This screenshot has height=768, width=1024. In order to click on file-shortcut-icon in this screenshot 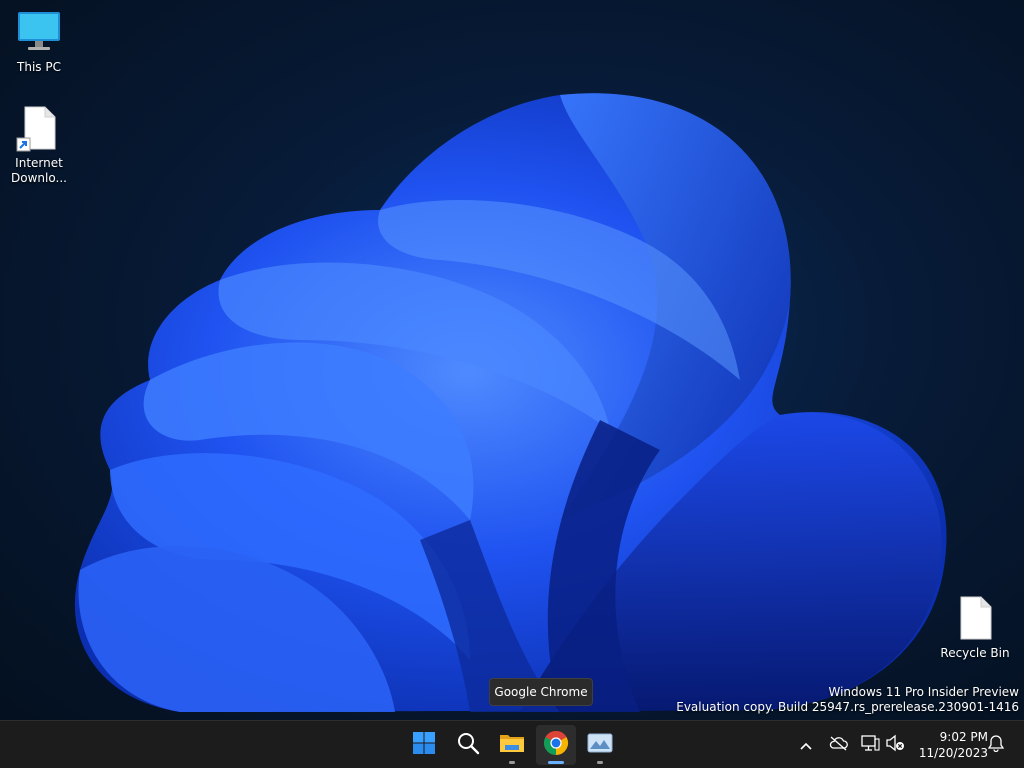, I will do `click(39, 128)`.